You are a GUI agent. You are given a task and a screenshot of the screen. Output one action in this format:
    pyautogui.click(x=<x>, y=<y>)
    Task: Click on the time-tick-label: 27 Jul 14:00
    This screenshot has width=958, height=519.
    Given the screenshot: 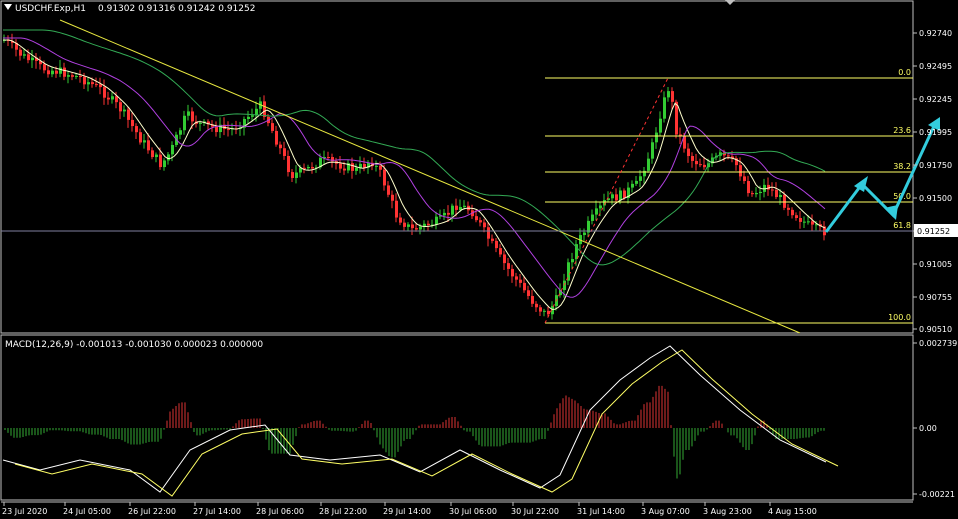 What is the action you would take?
    pyautogui.click(x=217, y=511)
    